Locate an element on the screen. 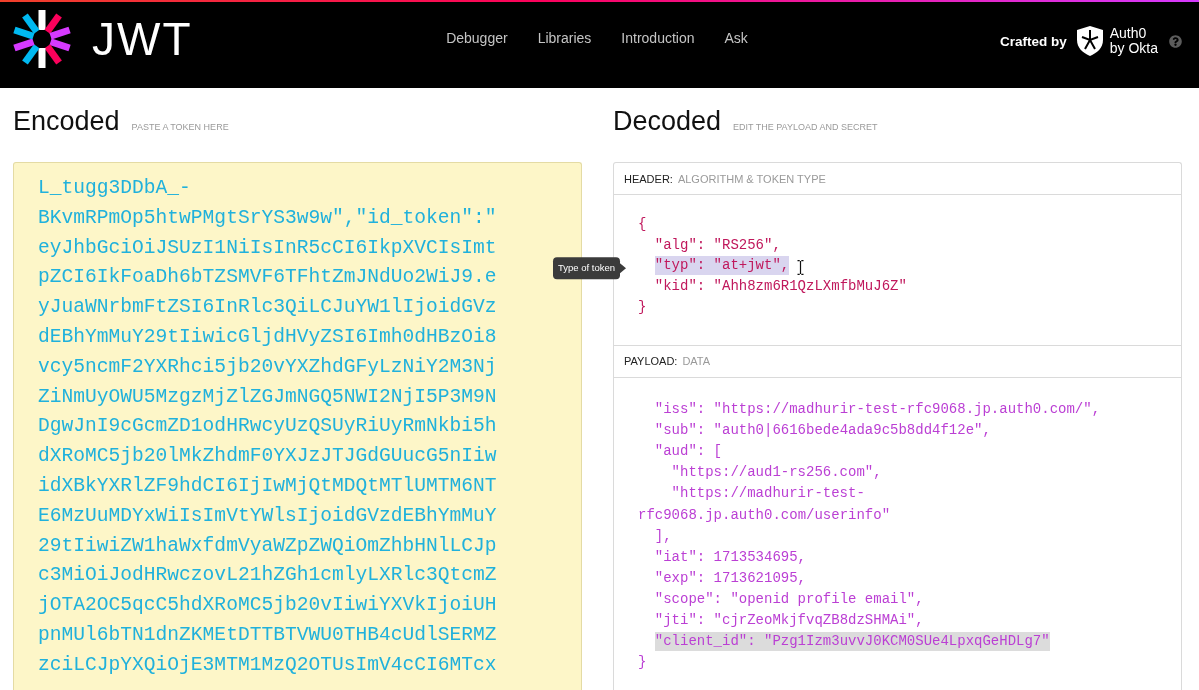 This screenshot has height=690, width=1199. code-line: "https://madhurir-test- is located at coordinates (768, 494).